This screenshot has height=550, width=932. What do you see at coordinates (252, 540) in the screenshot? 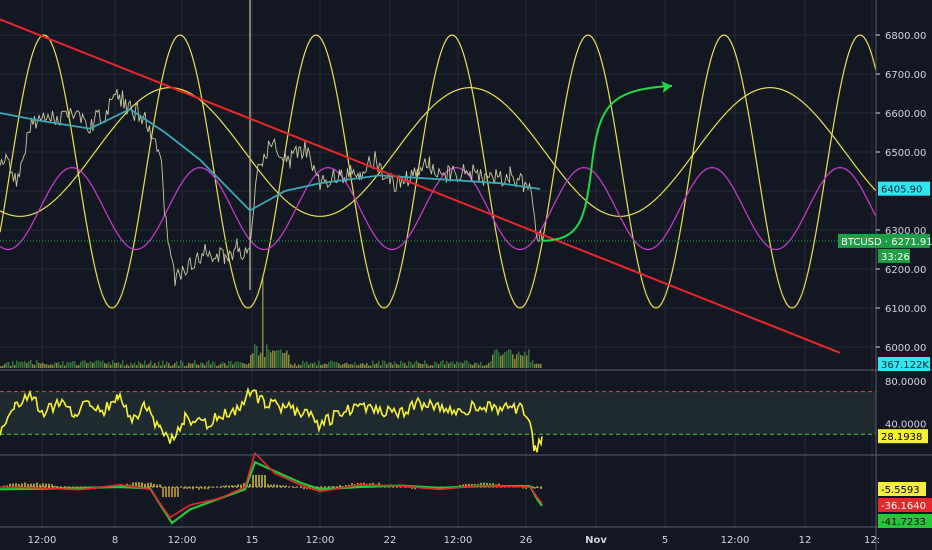
I see `time-axis-tick-label: 15` at bounding box center [252, 540].